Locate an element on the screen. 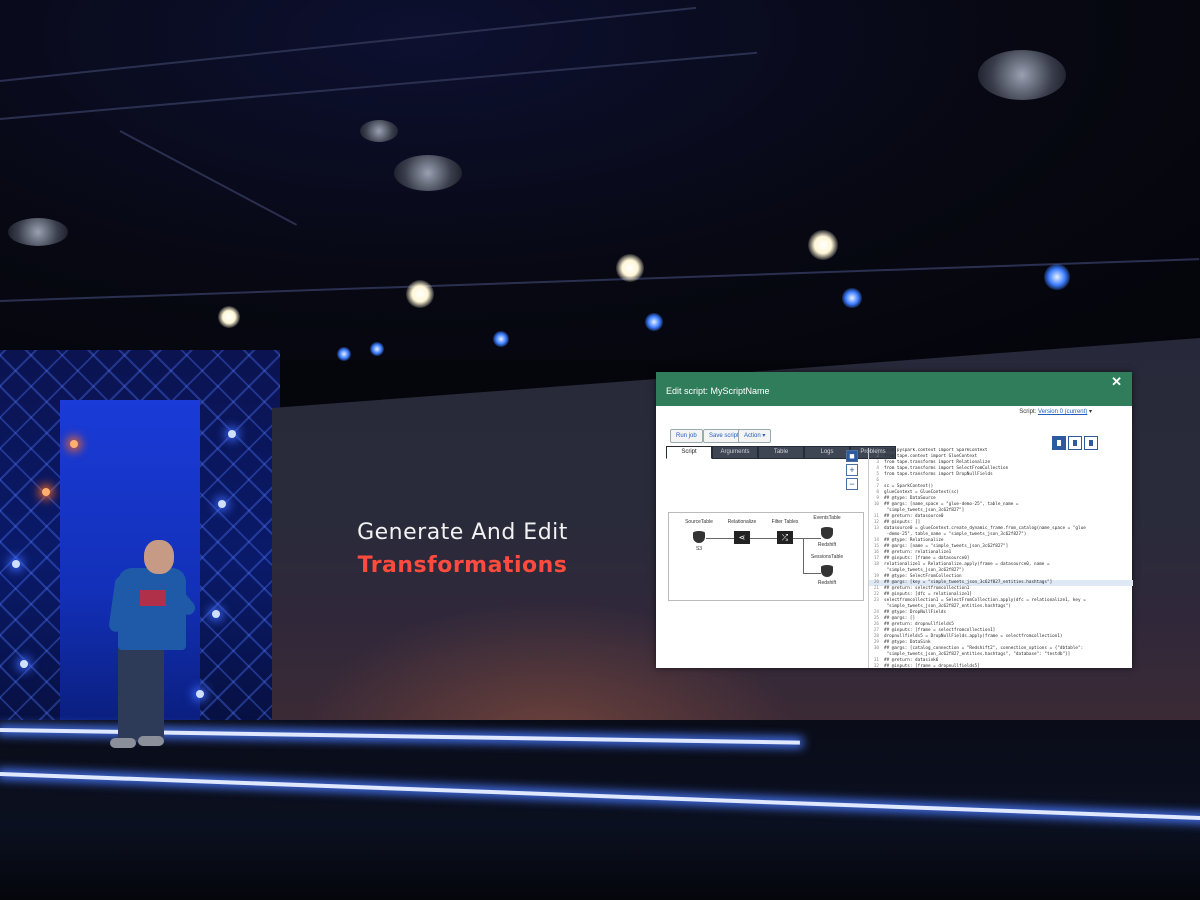  script-version-link: Version 0 (current) is located at coordinates (1062, 412).